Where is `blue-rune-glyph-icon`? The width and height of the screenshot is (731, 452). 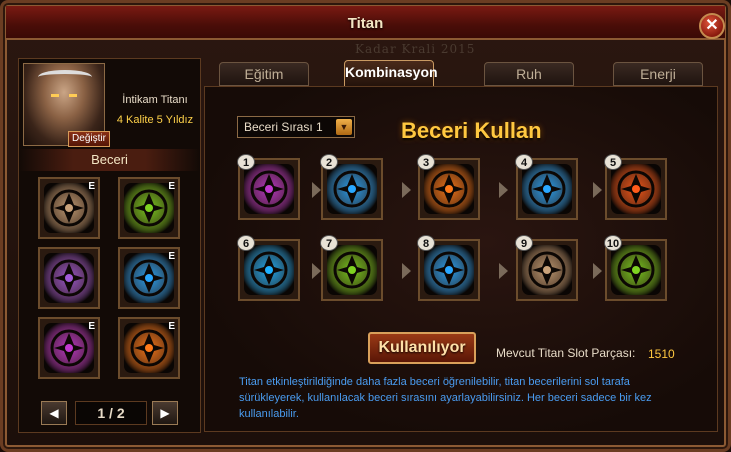
blue-rune-glyph-icon is located at coordinates (269, 270).